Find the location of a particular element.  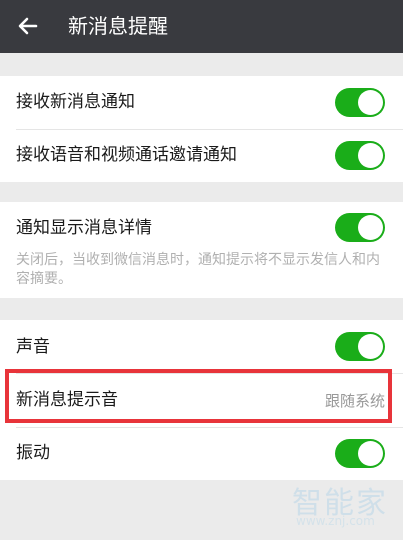

setting-row-call-invite: 接收语音和视频通话邀请通知 is located at coordinates (201, 155).